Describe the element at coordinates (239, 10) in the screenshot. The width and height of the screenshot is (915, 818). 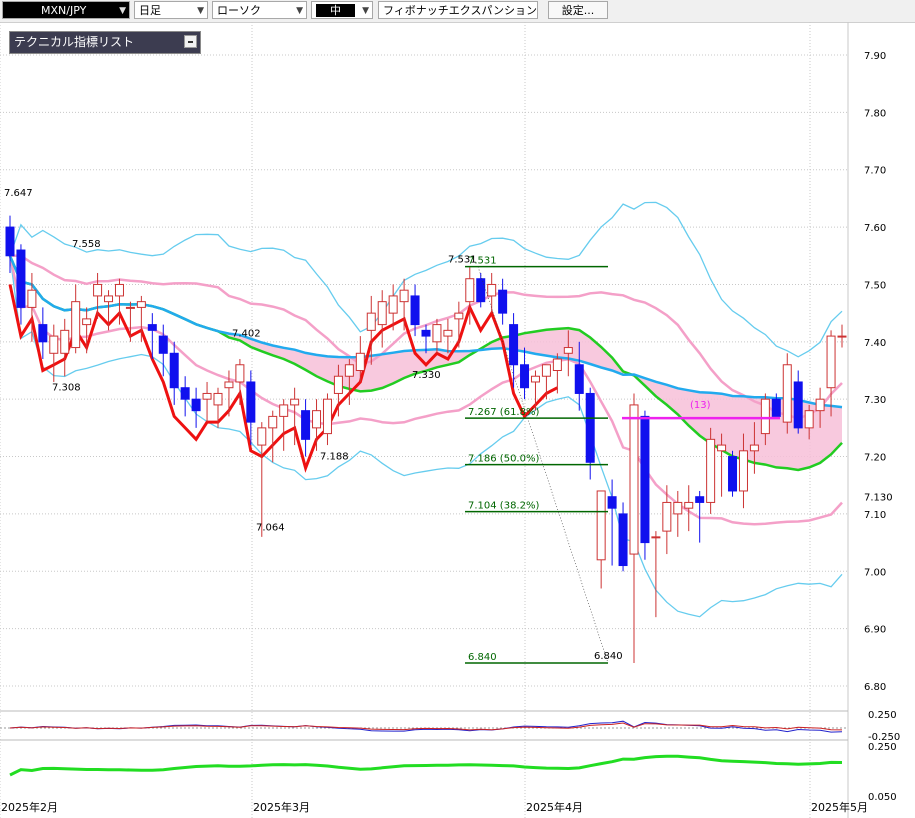
I see `chart-style-value: ローソク` at that location.